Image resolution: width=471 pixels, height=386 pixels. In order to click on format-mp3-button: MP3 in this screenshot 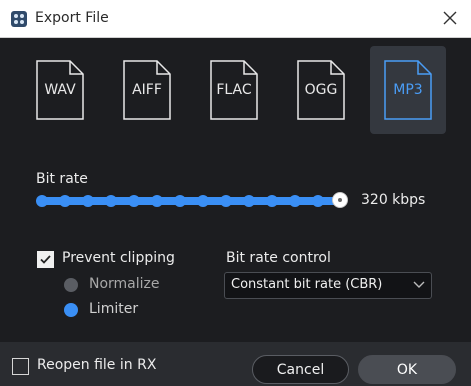, I will do `click(408, 90)`.